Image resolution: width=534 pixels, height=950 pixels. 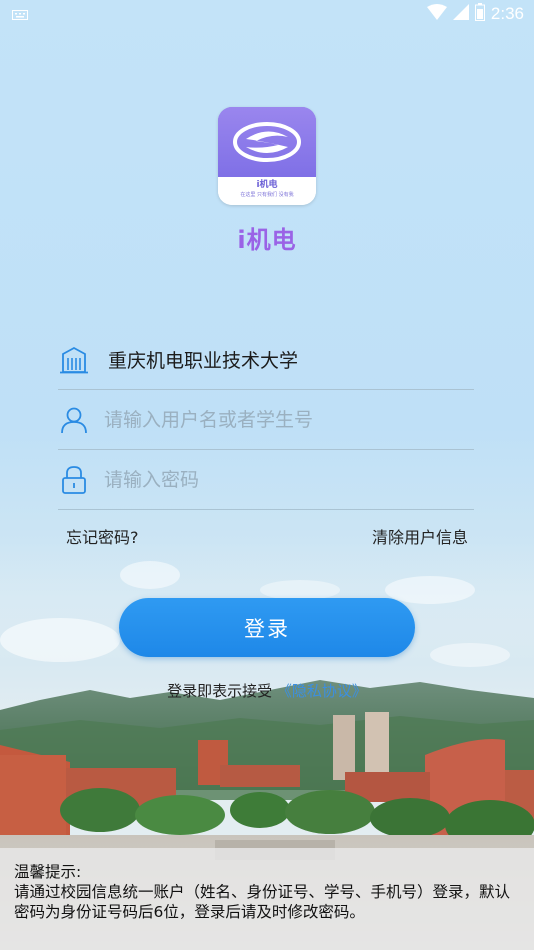 What do you see at coordinates (322, 691) in the screenshot?
I see `privacy-agreement-link: 《隐私协议》` at bounding box center [322, 691].